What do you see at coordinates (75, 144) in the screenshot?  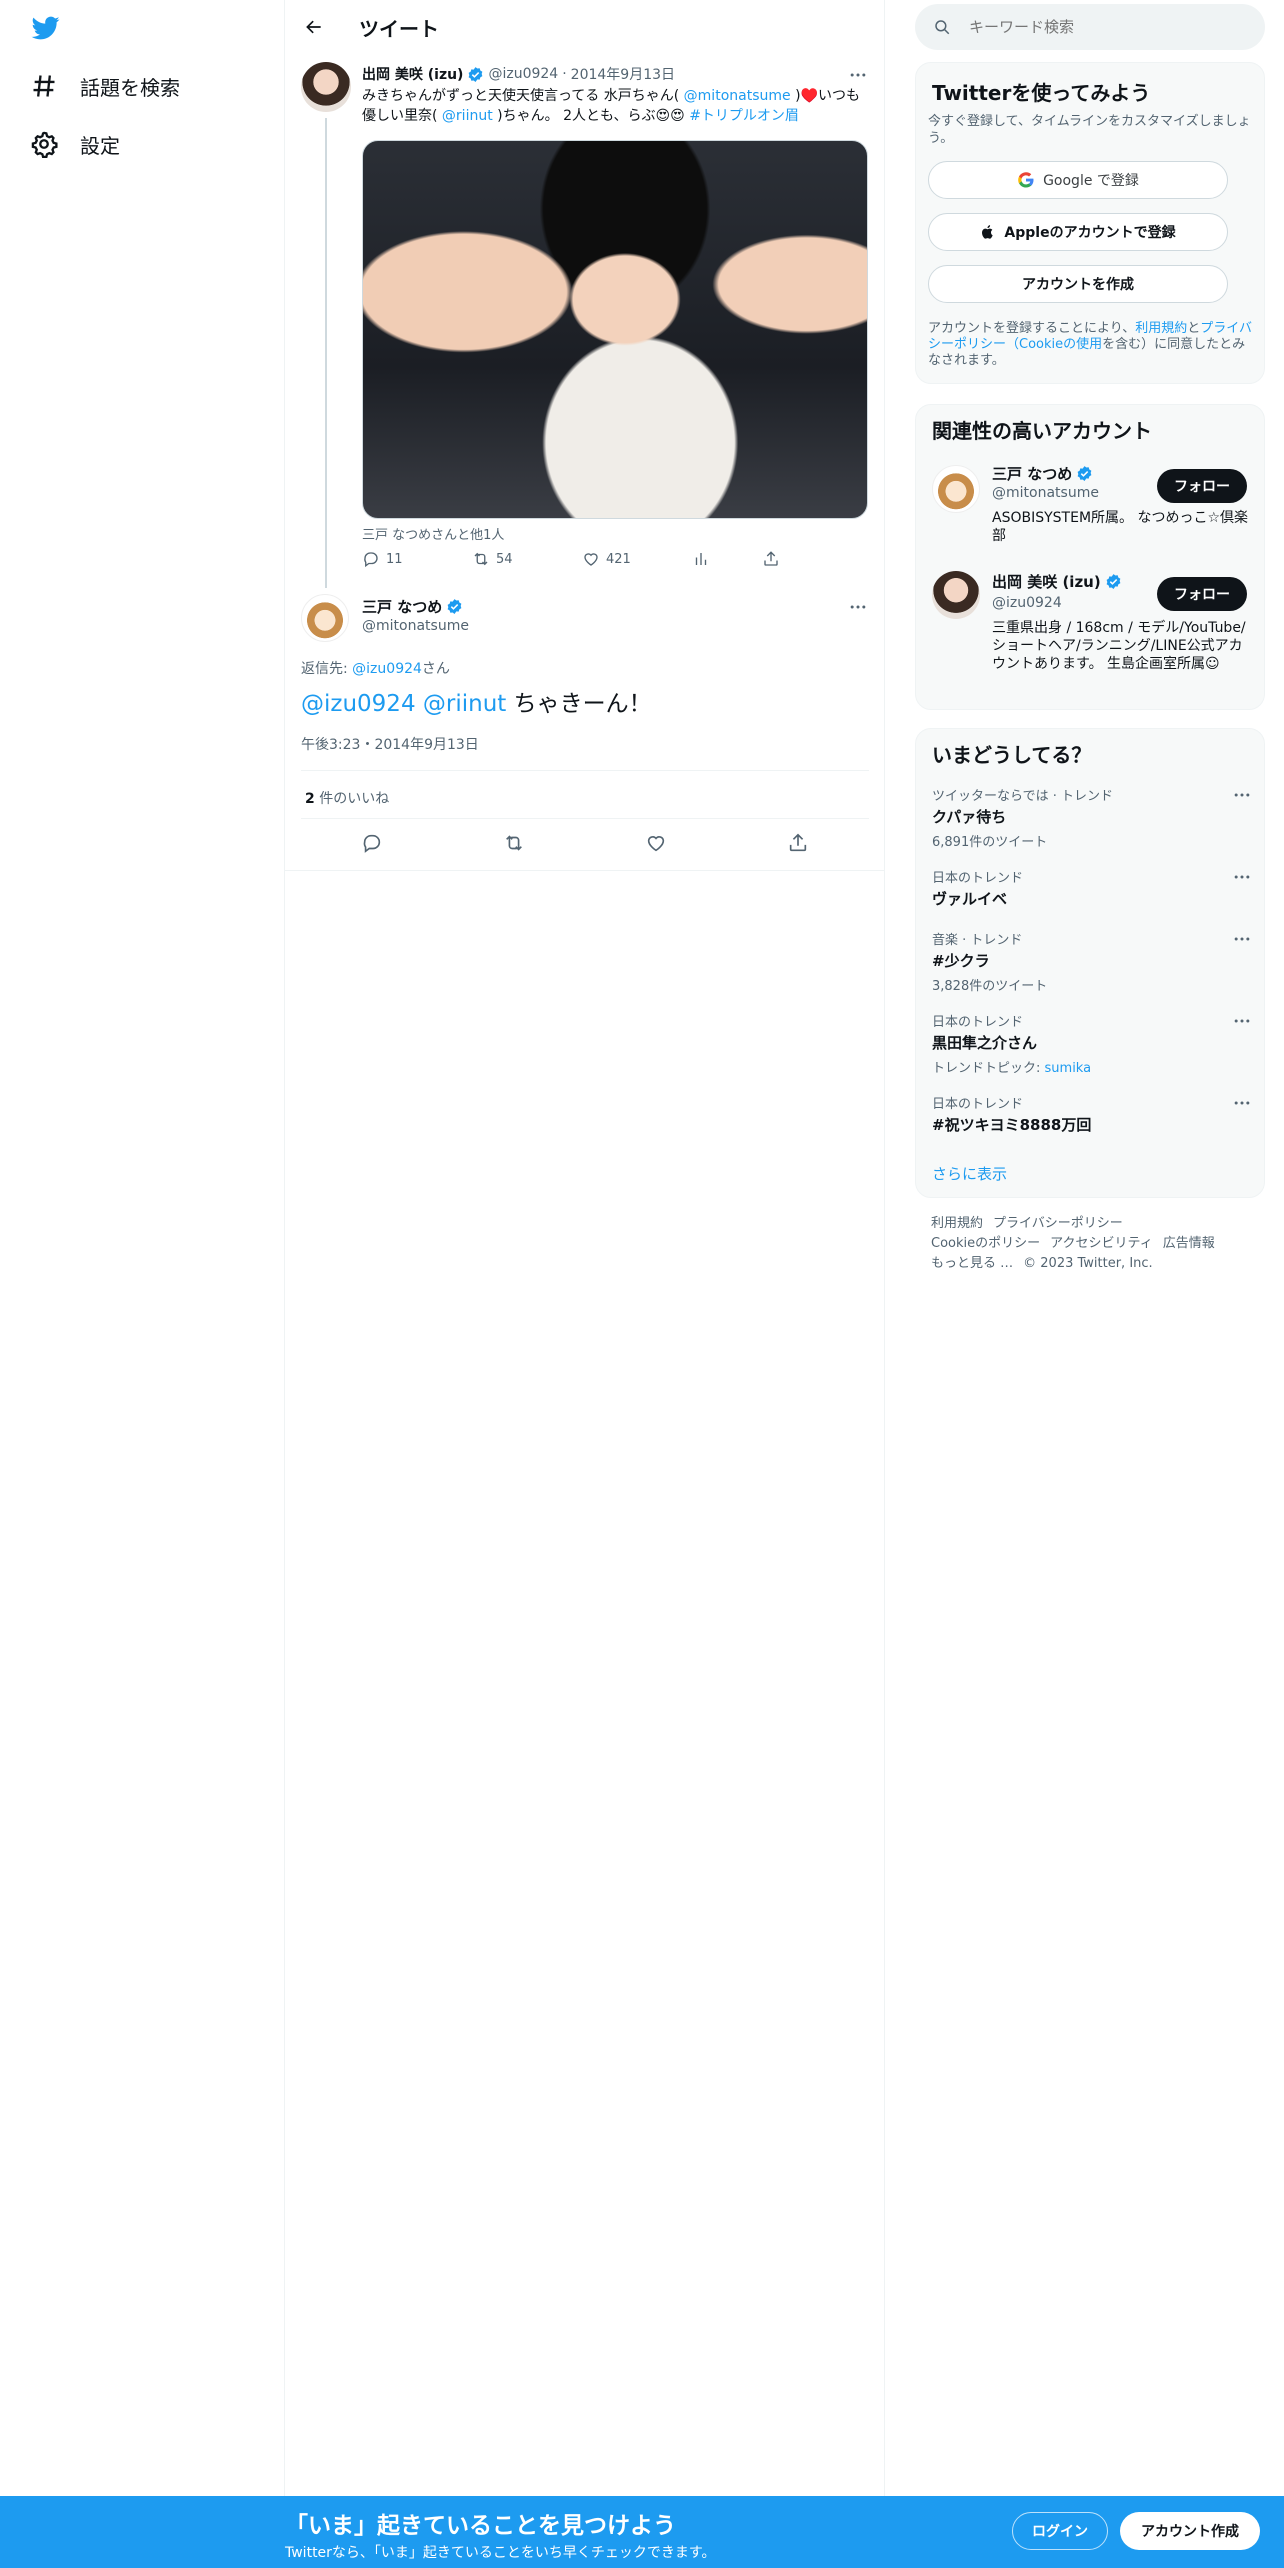 I see `nav-settings: 設定` at bounding box center [75, 144].